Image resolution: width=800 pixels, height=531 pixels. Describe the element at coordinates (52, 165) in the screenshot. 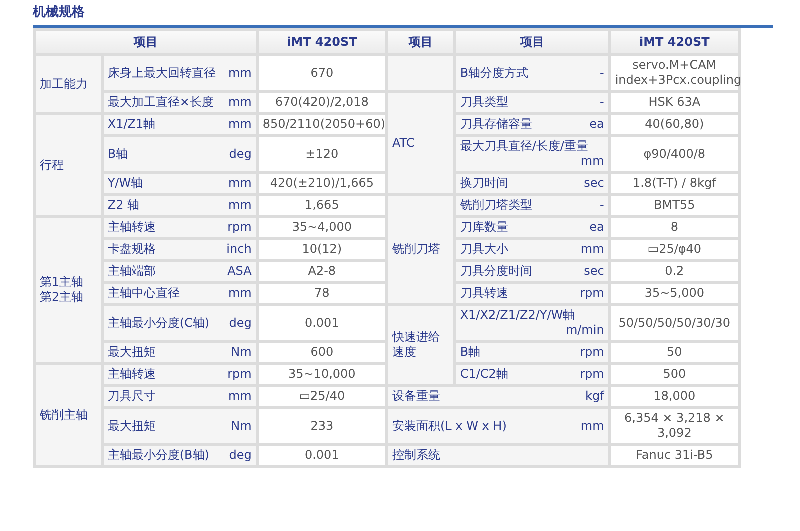

I see `category-label: 行程` at that location.